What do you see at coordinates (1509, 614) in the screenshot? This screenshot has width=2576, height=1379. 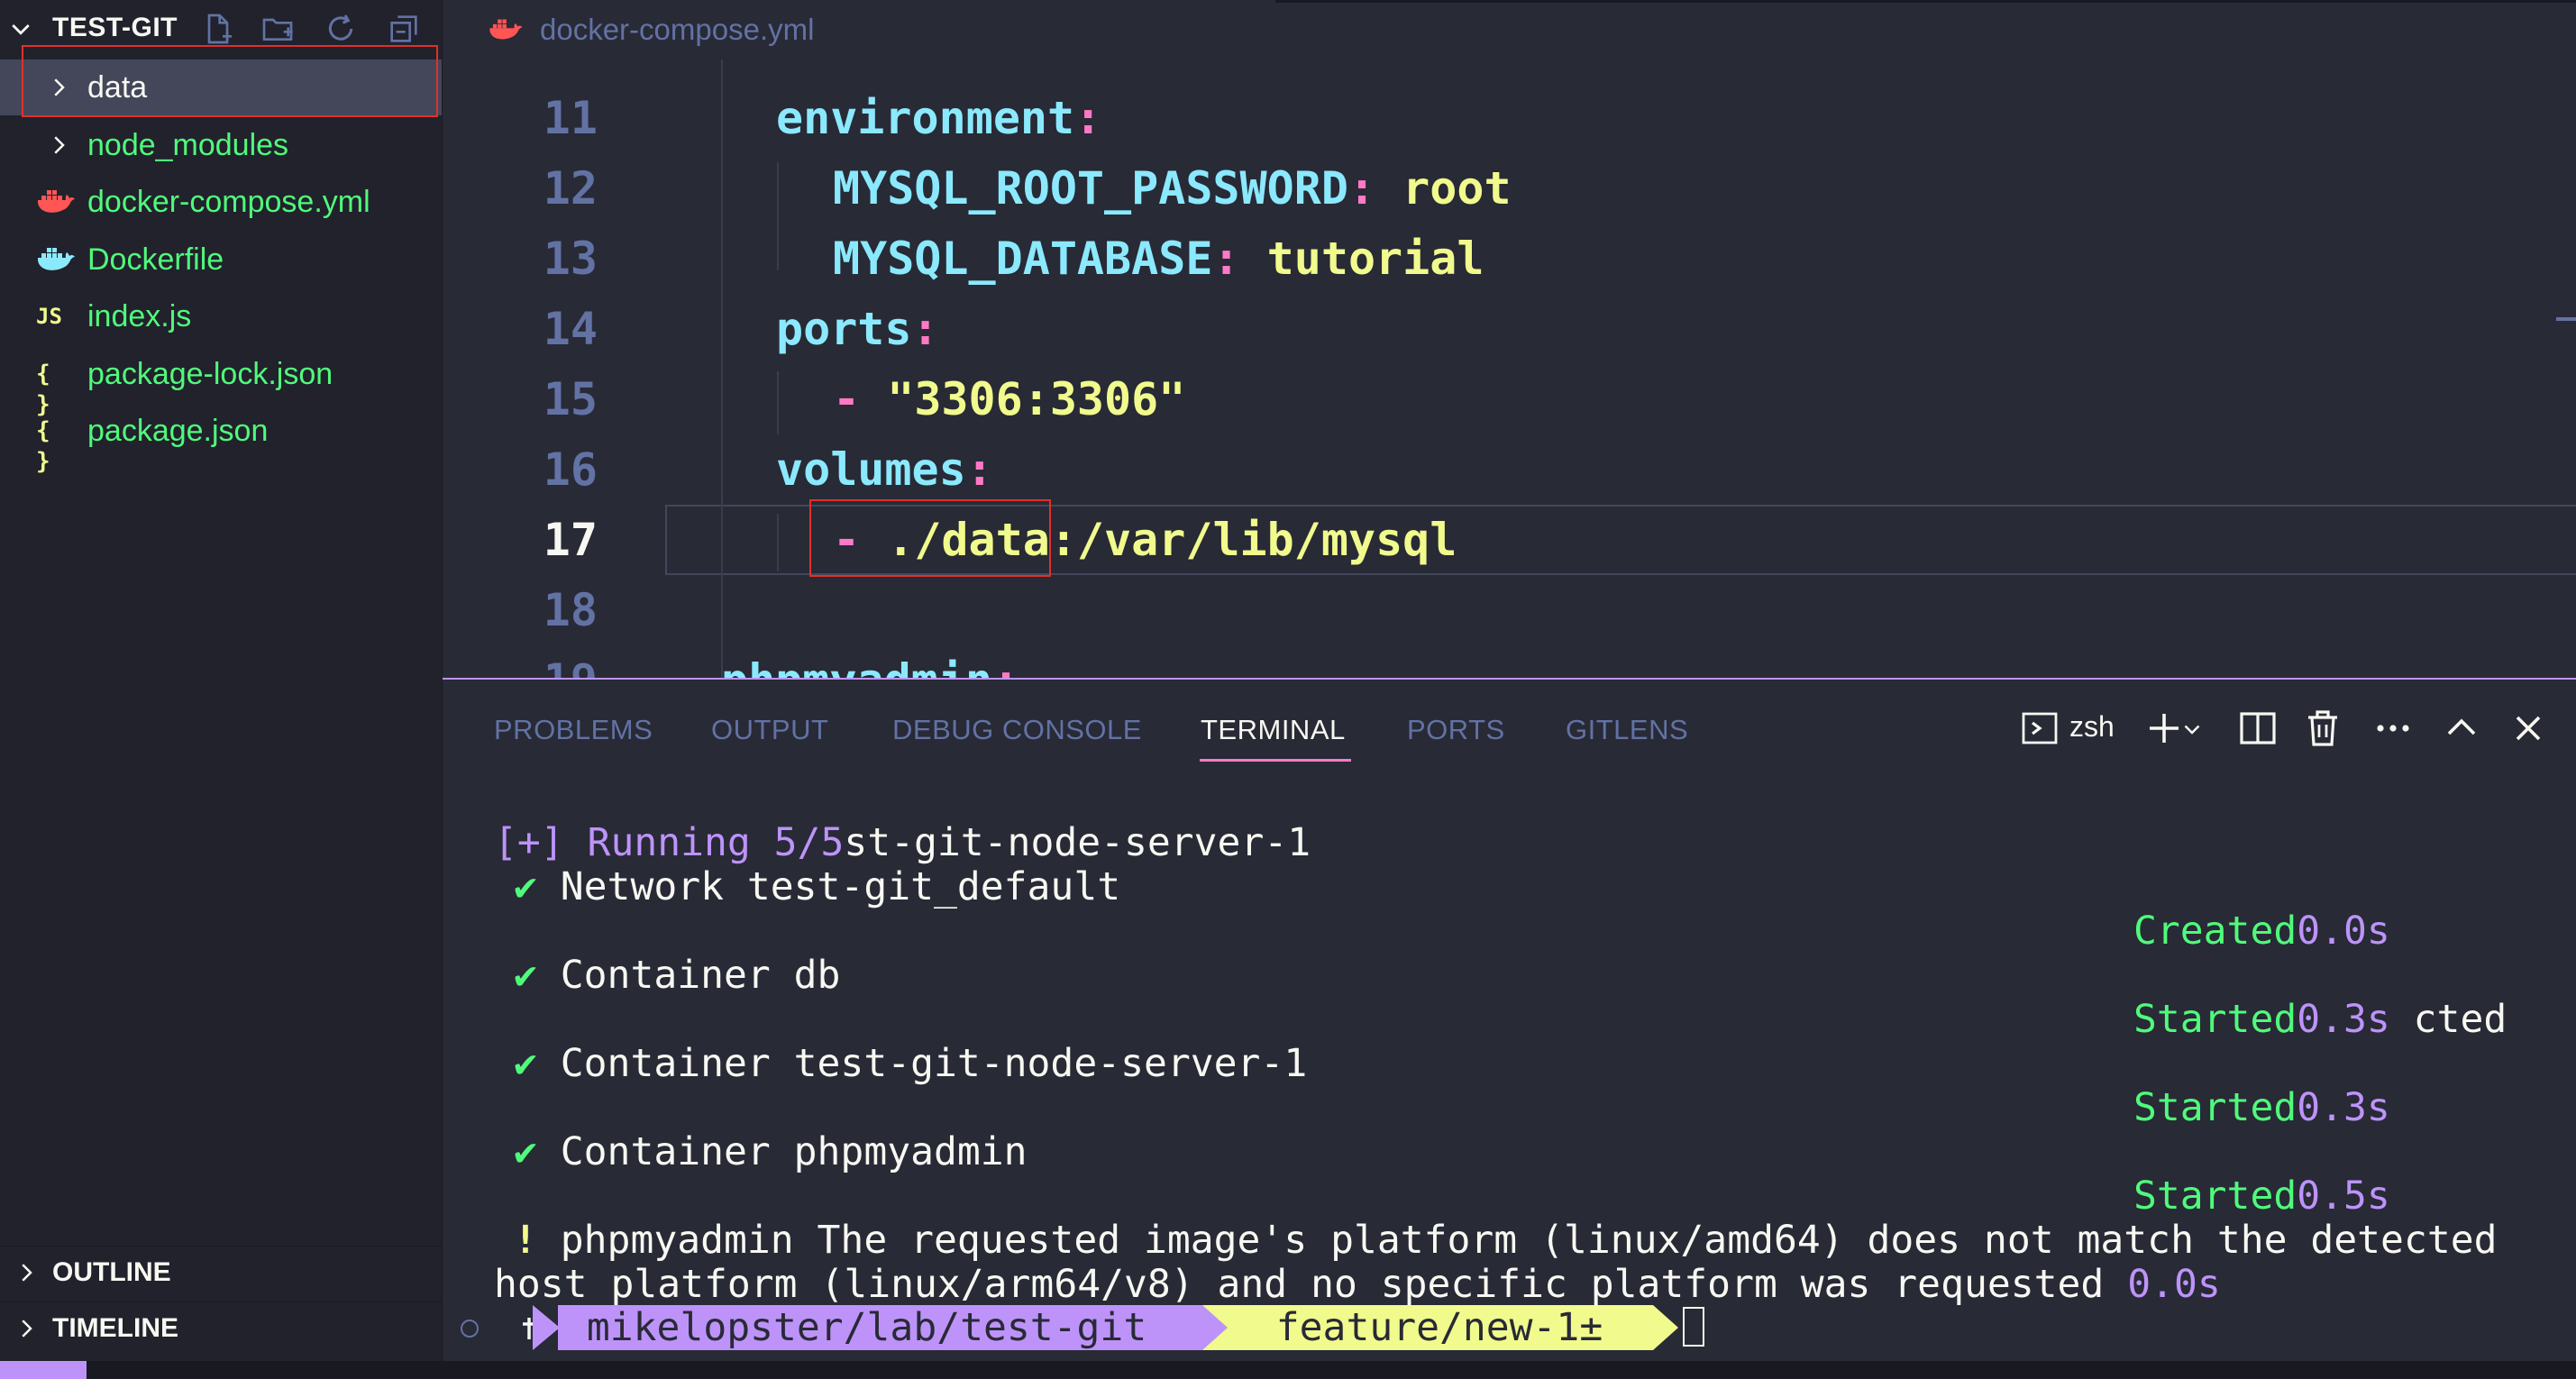 I see `code-line: 18` at bounding box center [1509, 614].